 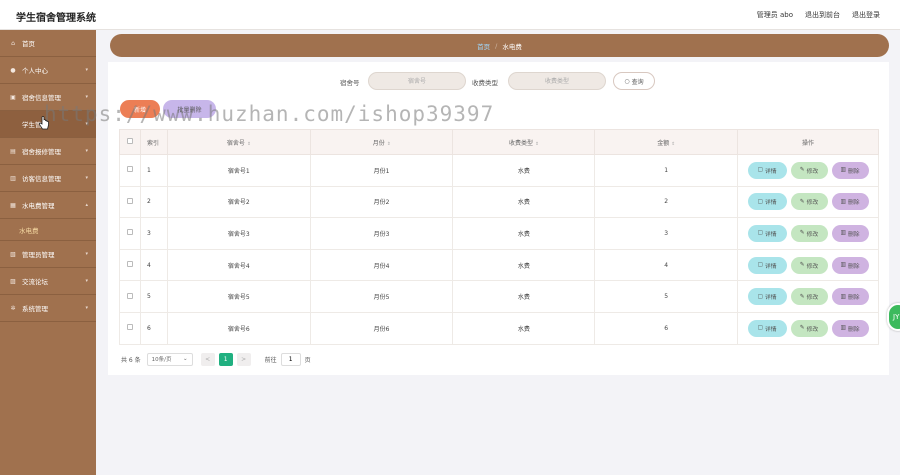 What do you see at coordinates (48, 70) in the screenshot?
I see `sidebar-item-profile: ● 个人中心 ▾` at bounding box center [48, 70].